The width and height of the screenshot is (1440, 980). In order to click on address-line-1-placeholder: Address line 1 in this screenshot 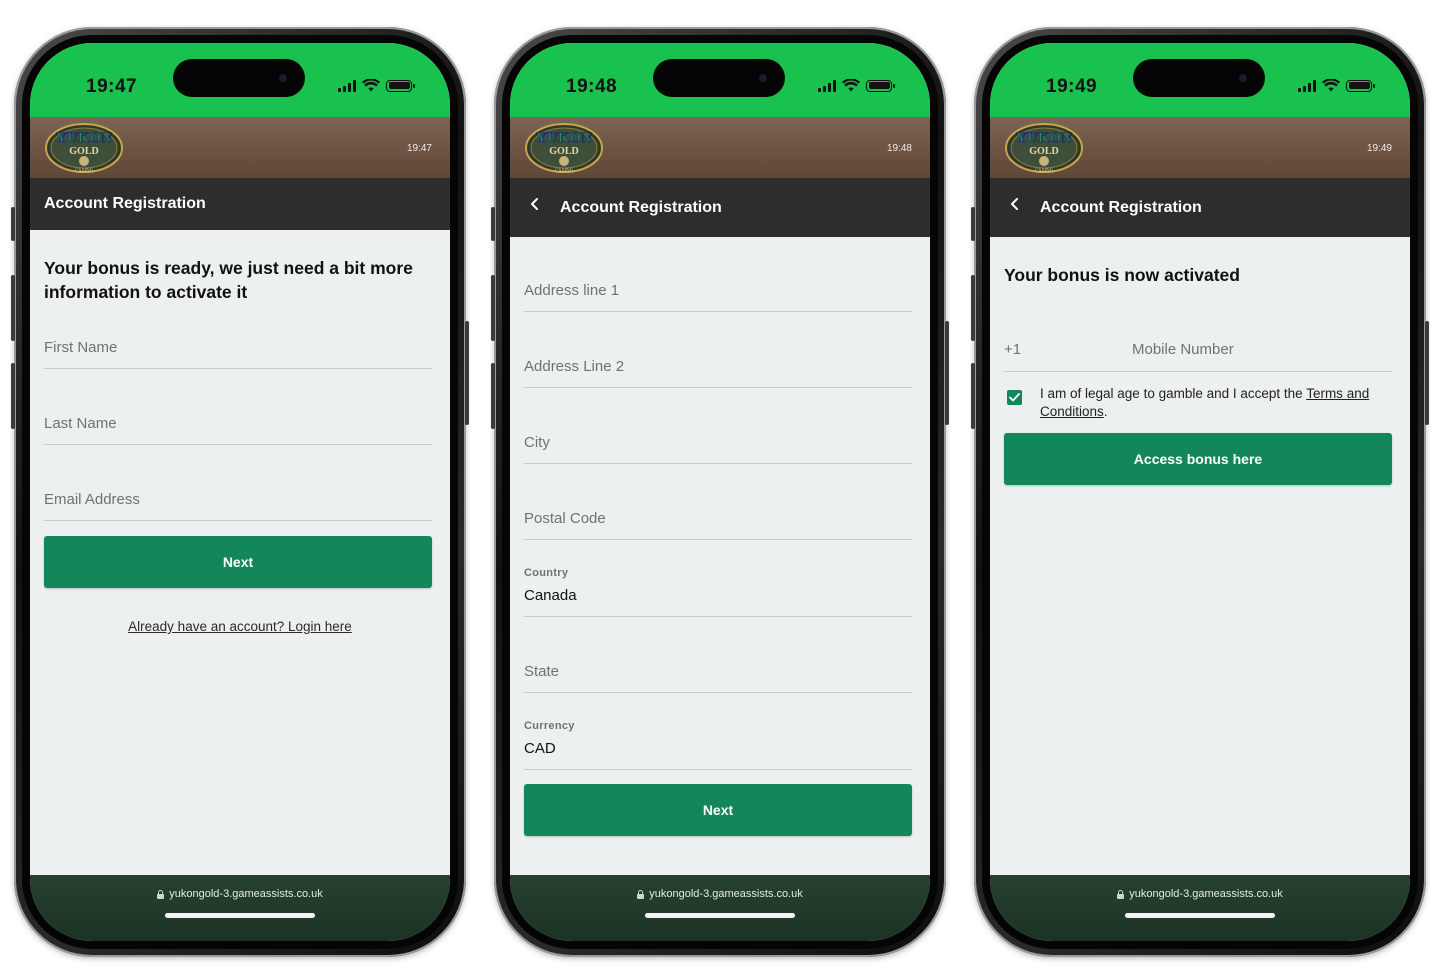, I will do `click(572, 290)`.